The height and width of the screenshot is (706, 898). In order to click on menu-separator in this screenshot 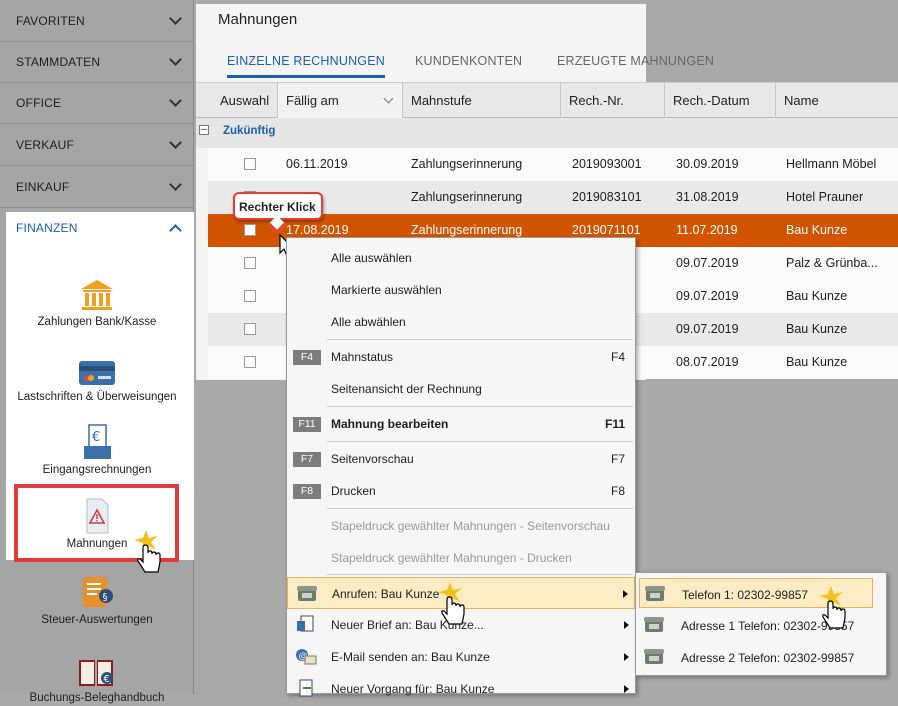, I will do `click(480, 441)`.